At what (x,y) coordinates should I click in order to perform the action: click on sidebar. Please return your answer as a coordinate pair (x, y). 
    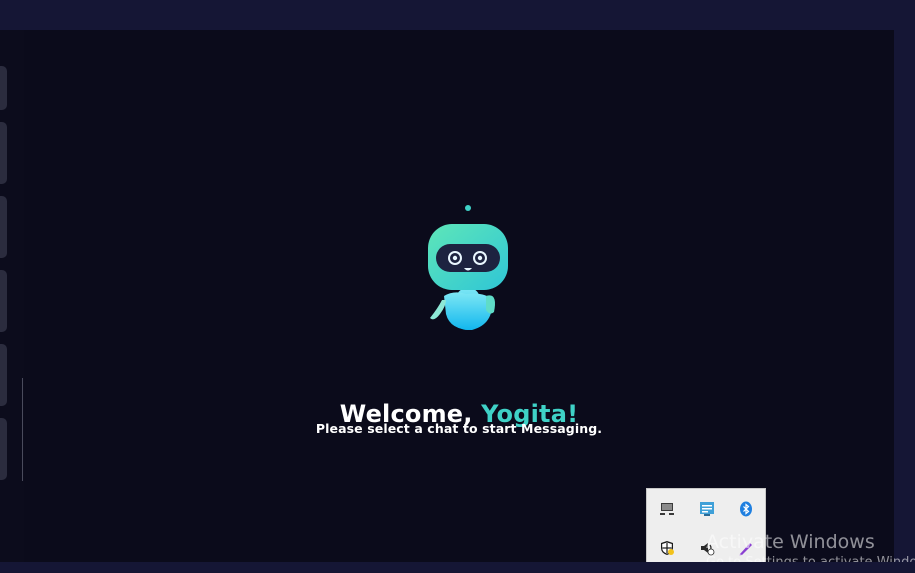
    Looking at the image, I should click on (12, 296).